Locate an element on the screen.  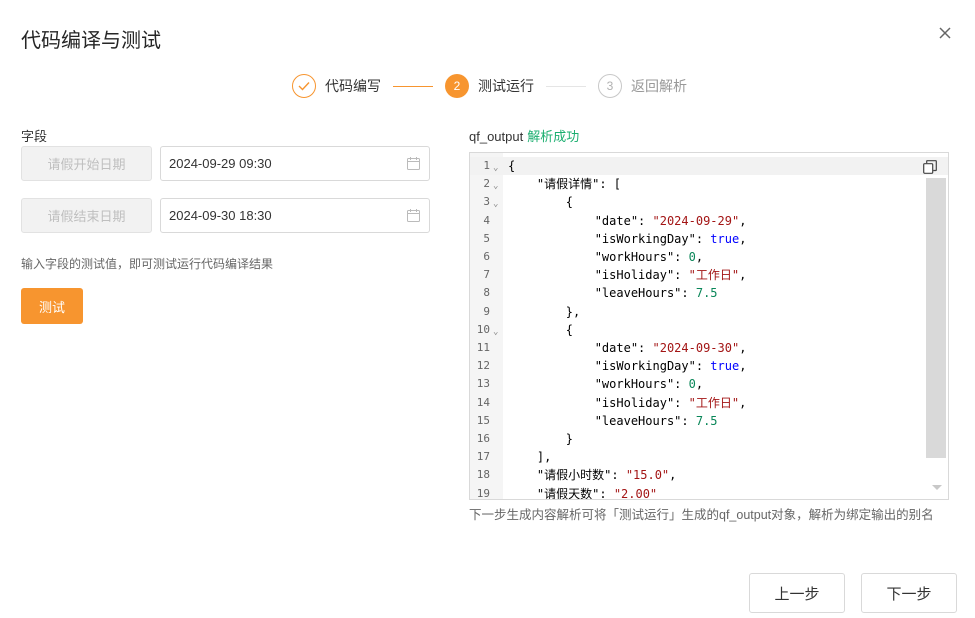
code-text: "isHoliday": "工作日", is located at coordinates (627, 403).